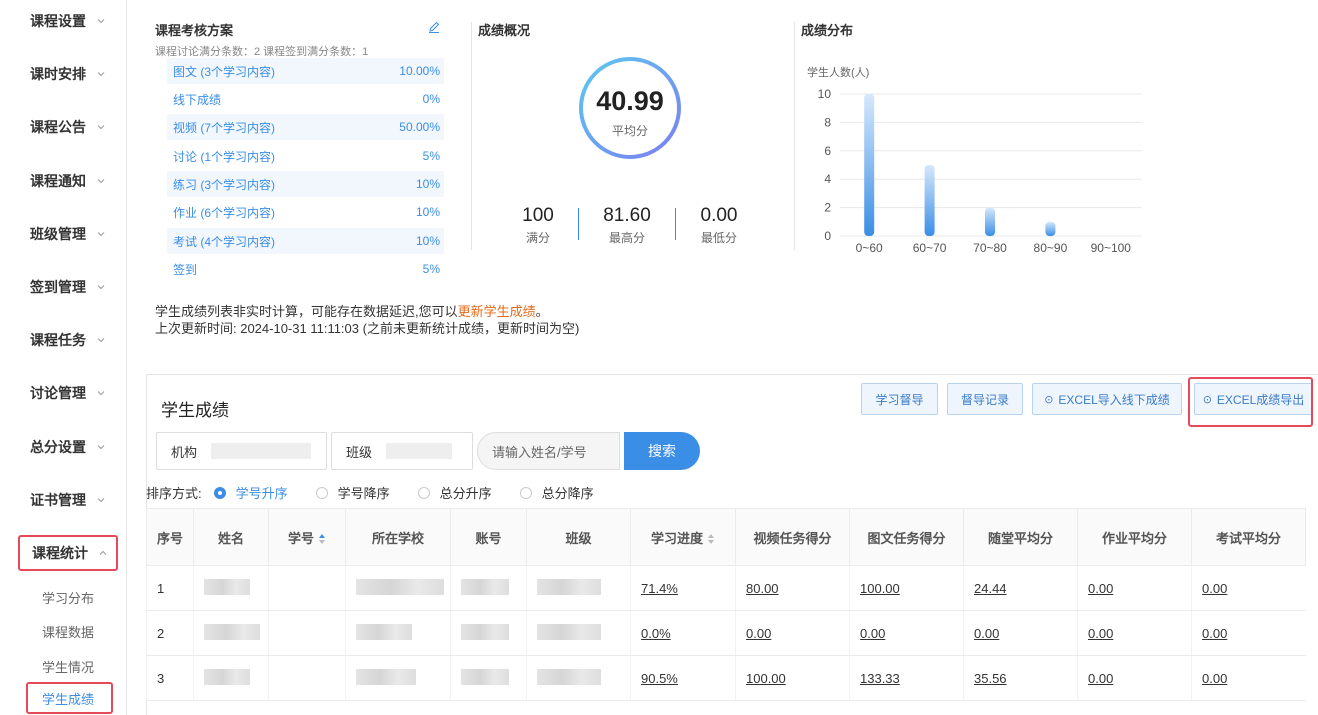 The width and height of the screenshot is (1318, 715). What do you see at coordinates (629, 131) in the screenshot?
I see `average-score-label: 平均分` at bounding box center [629, 131].